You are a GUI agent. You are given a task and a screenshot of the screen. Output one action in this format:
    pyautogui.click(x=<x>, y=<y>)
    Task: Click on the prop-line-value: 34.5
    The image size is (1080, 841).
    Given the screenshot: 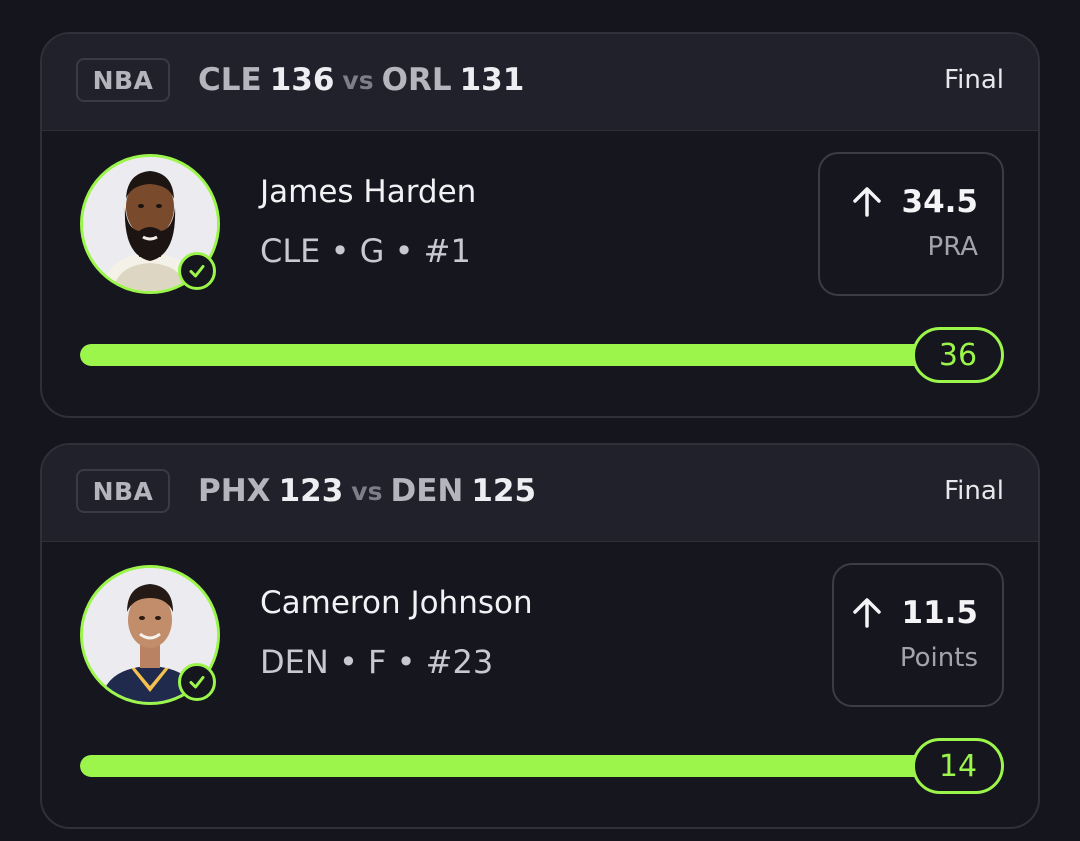 What is the action you would take?
    pyautogui.click(x=940, y=202)
    